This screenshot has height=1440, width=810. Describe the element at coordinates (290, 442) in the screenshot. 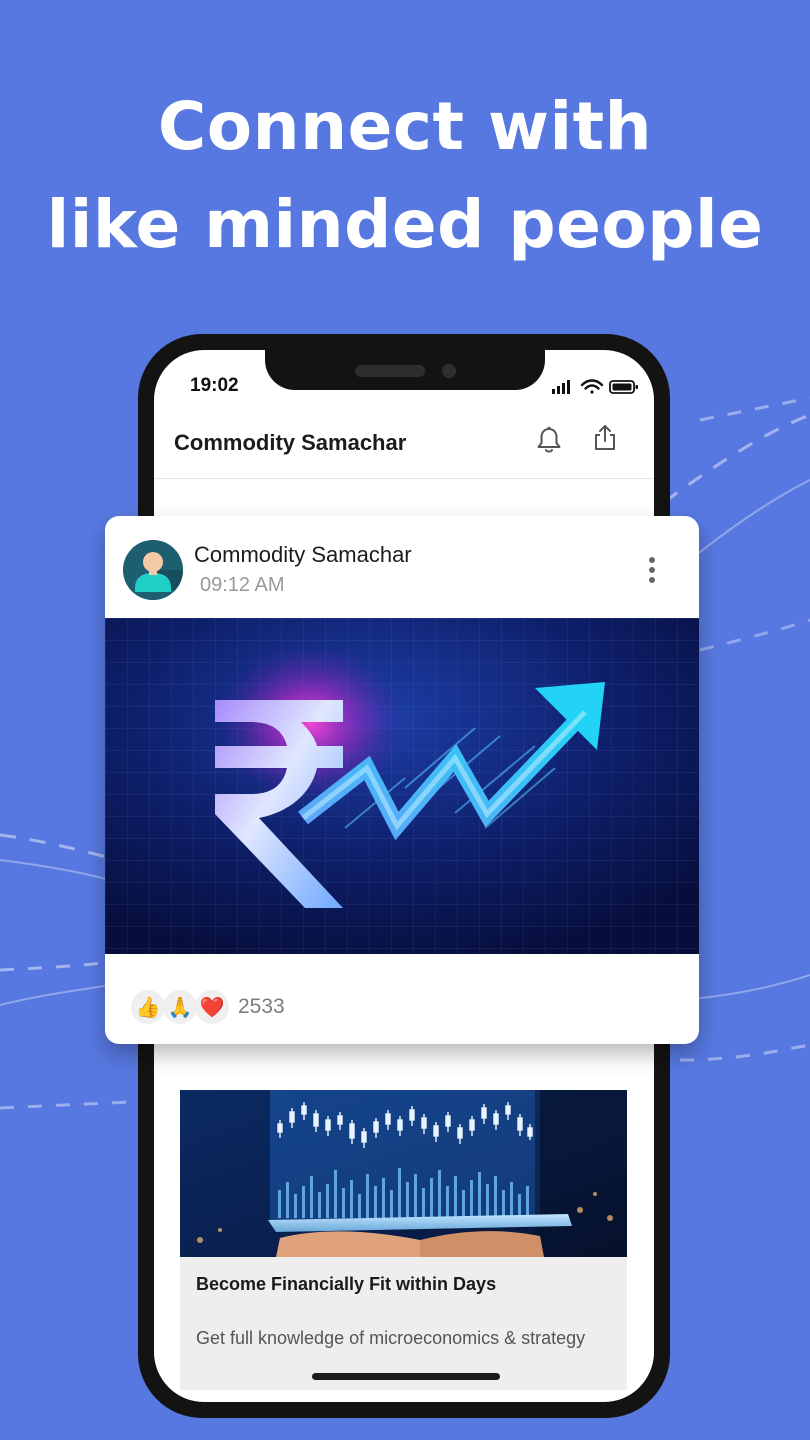

I see `app-bar-title: Commodity Samachar` at that location.